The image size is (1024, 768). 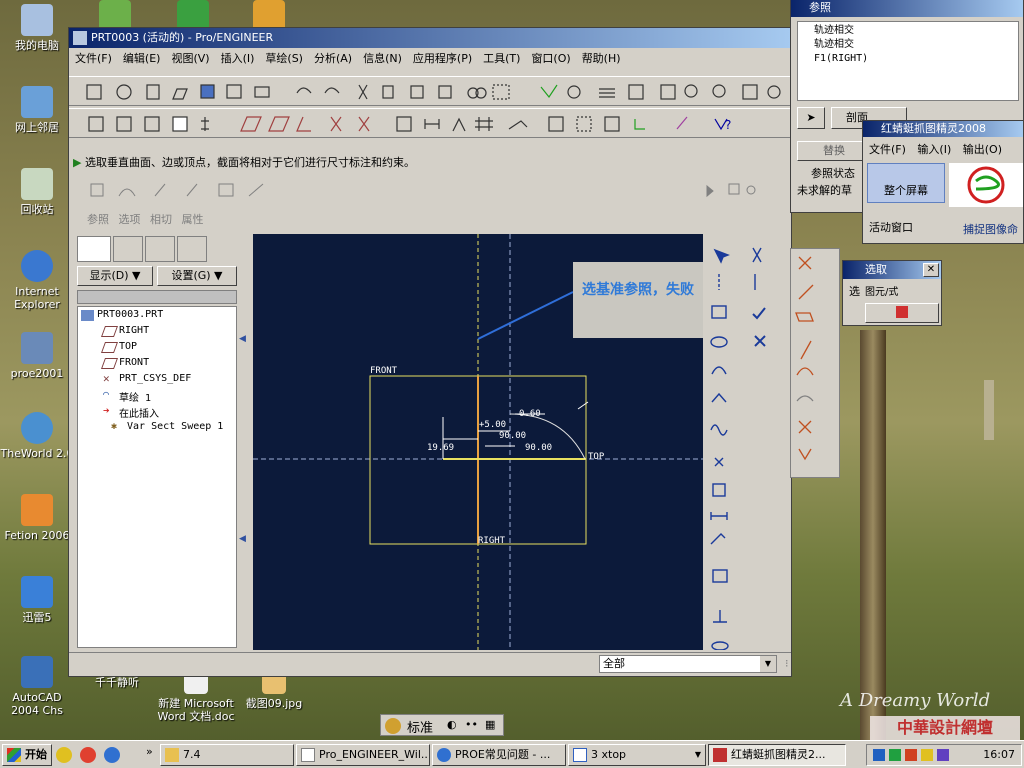 What do you see at coordinates (227, 755) in the screenshot?
I see `task-folder-7-4: 7.4` at bounding box center [227, 755].